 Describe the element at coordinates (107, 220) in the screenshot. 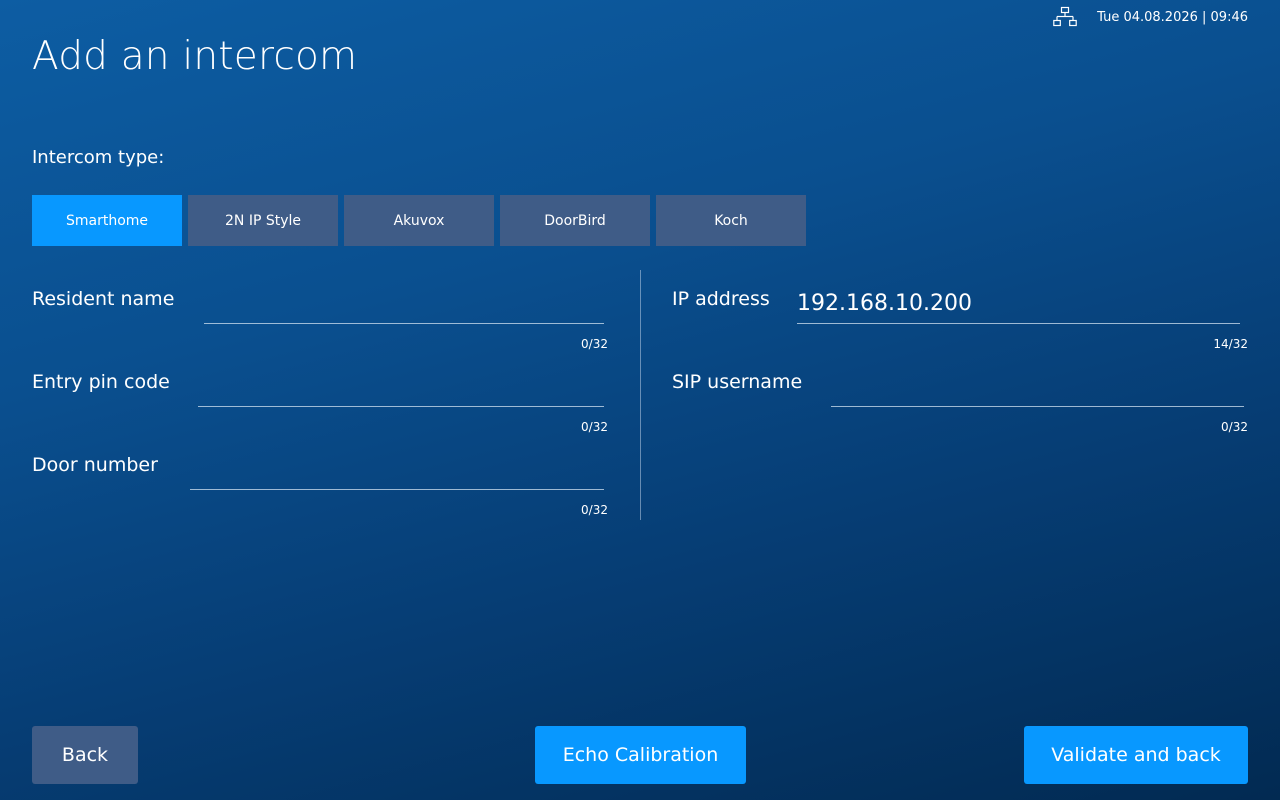

I see `type-button-smarthome: Smarthome` at that location.